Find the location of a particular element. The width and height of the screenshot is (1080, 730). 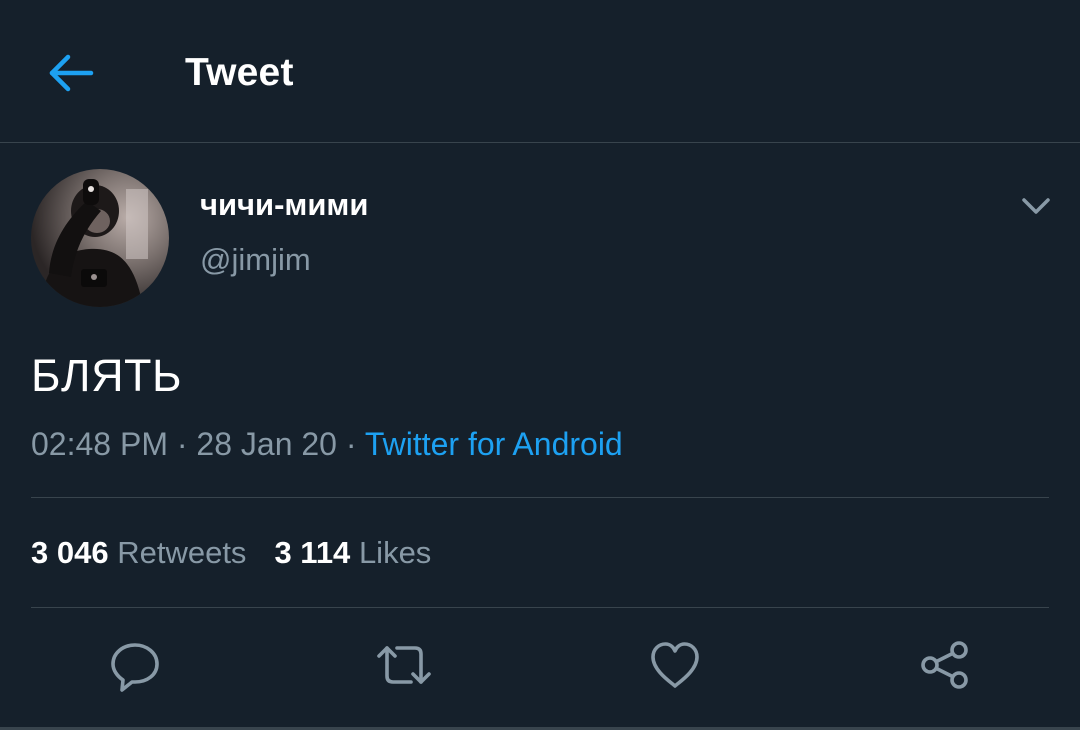

tweet-time: 02:48 PM is located at coordinates (99, 444).